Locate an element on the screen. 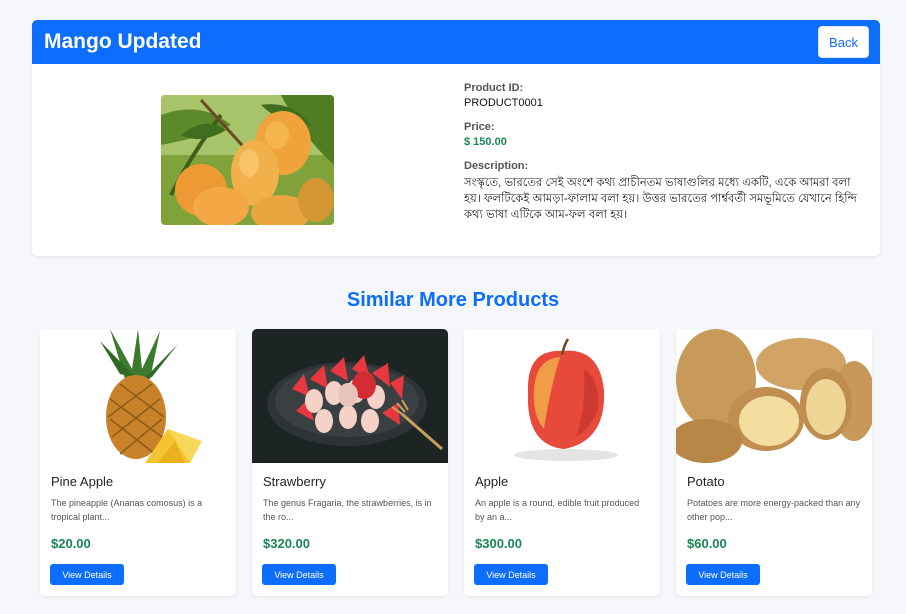  product-price: $60.00 is located at coordinates (707, 543).